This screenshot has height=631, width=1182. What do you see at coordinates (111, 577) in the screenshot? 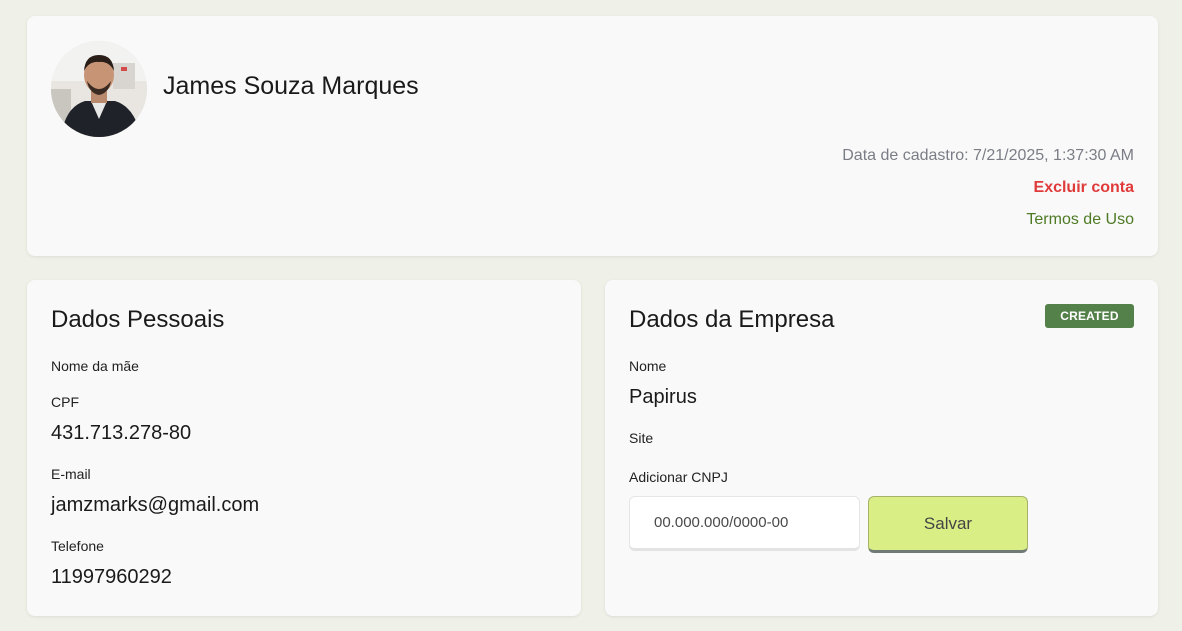
I see `phone-value: 11997960292` at bounding box center [111, 577].